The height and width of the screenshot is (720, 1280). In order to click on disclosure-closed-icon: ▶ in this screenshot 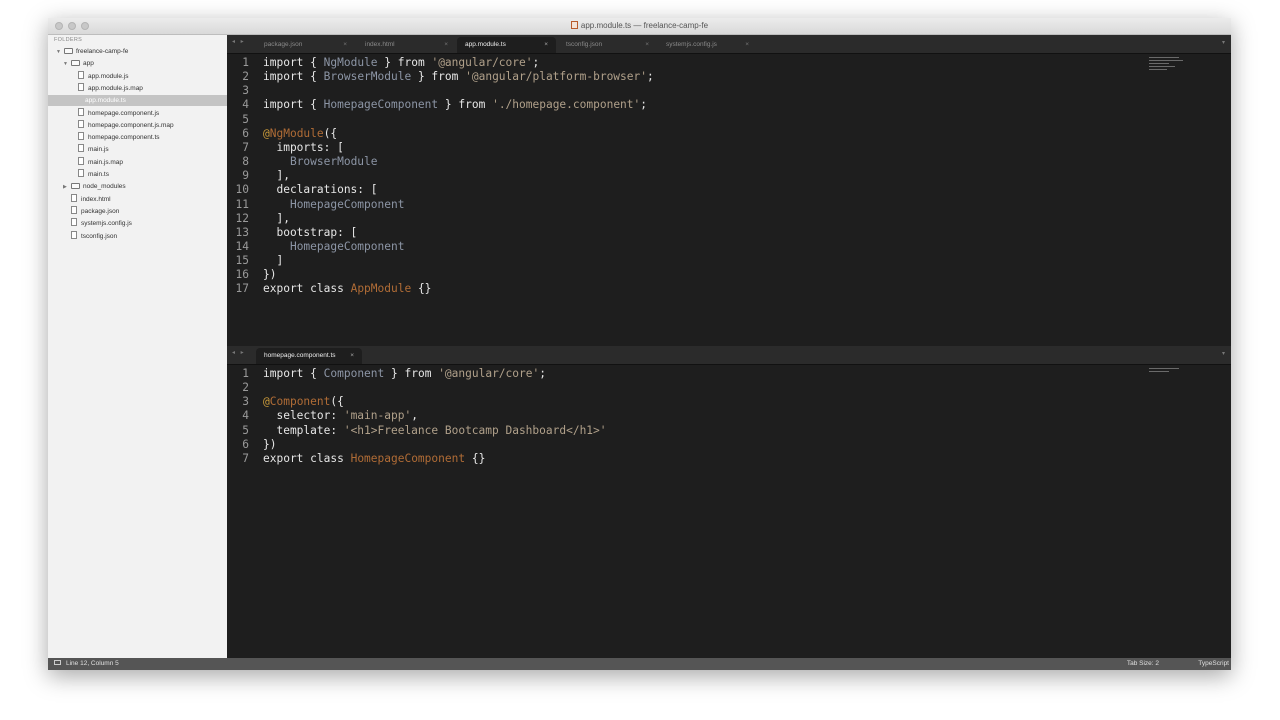, I will do `click(67, 187)`.